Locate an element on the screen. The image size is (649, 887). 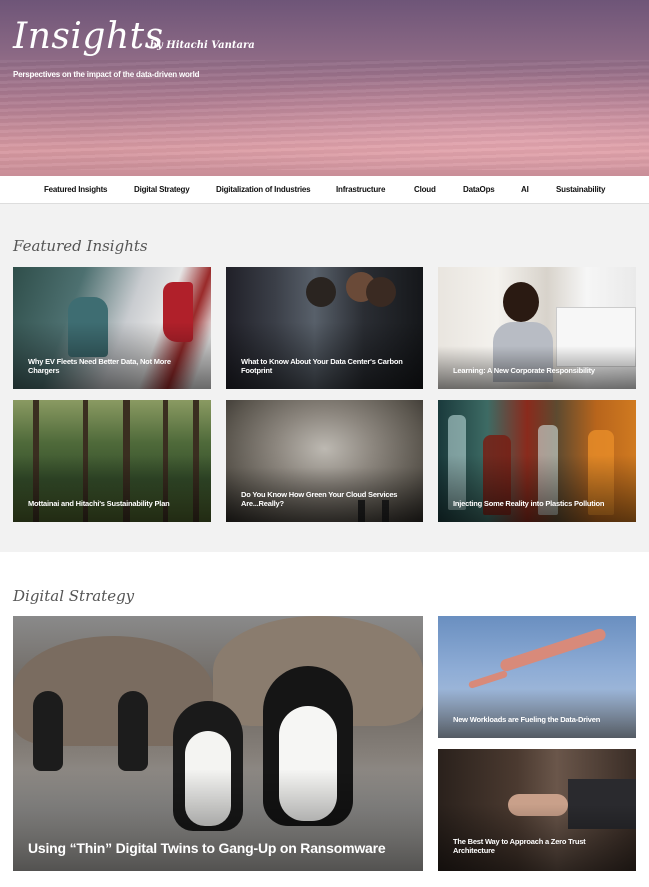
nav-item-digital-strategy: Digital Strategy is located at coordinates (162, 189).